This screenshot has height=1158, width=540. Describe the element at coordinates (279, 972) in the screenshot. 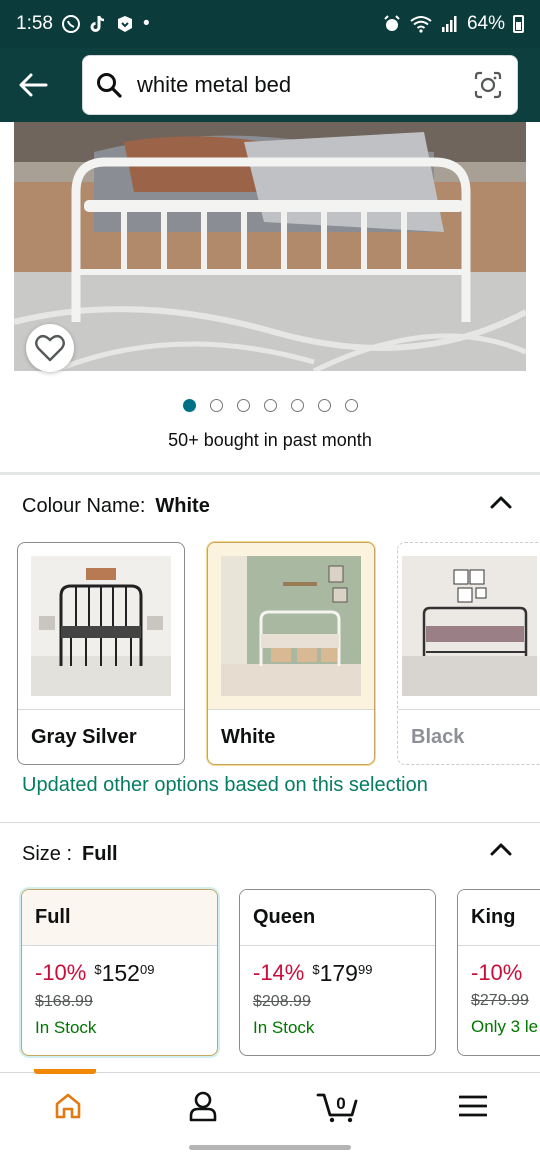

I see `discount-percent: -14%` at that location.